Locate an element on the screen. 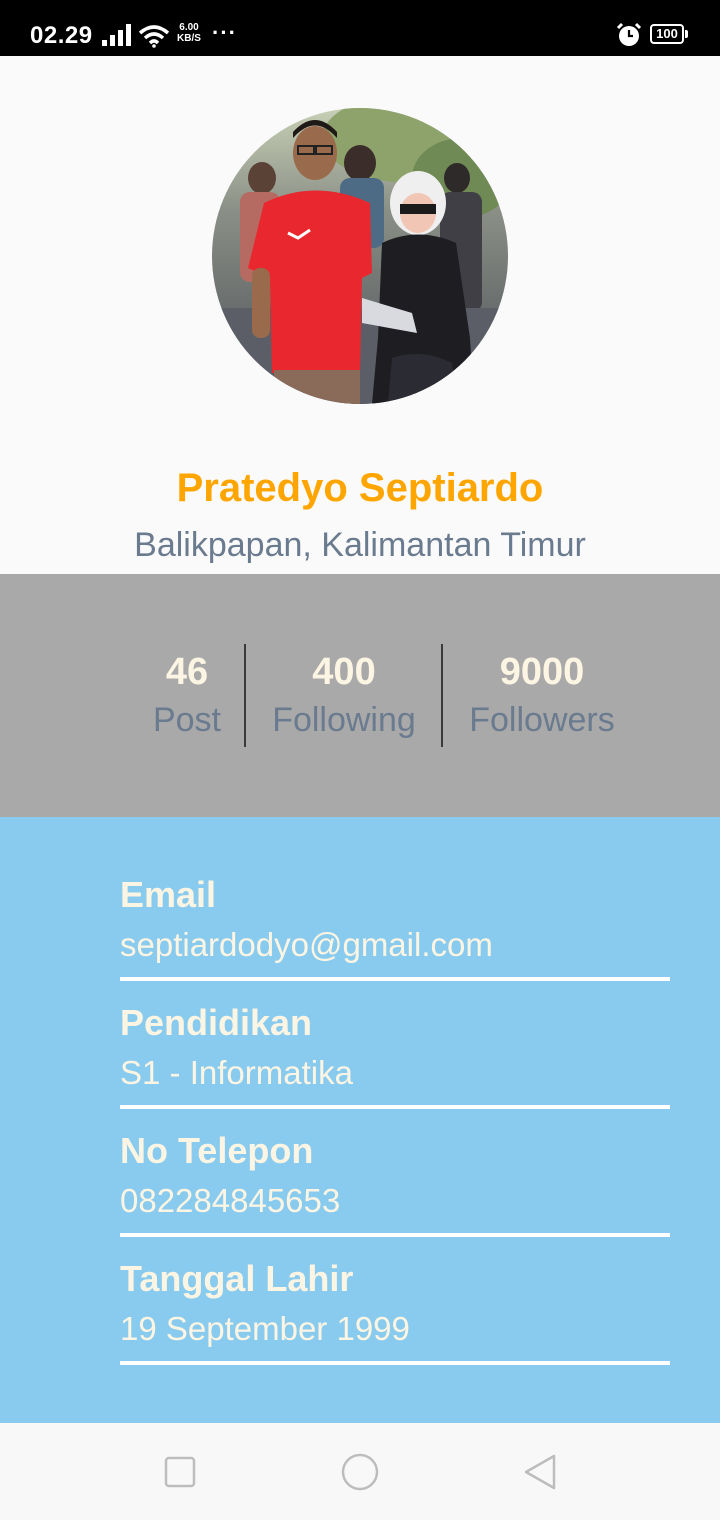 Image resolution: width=720 pixels, height=1520 pixels. wifi-icon is located at coordinates (154, 36).